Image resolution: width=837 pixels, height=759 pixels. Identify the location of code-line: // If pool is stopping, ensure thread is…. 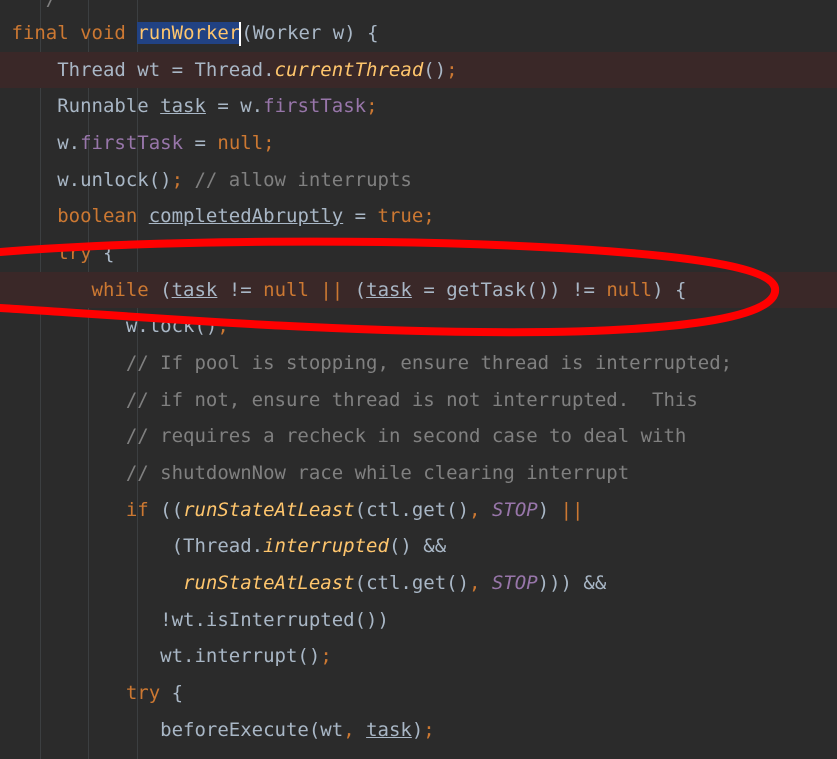
(418, 363).